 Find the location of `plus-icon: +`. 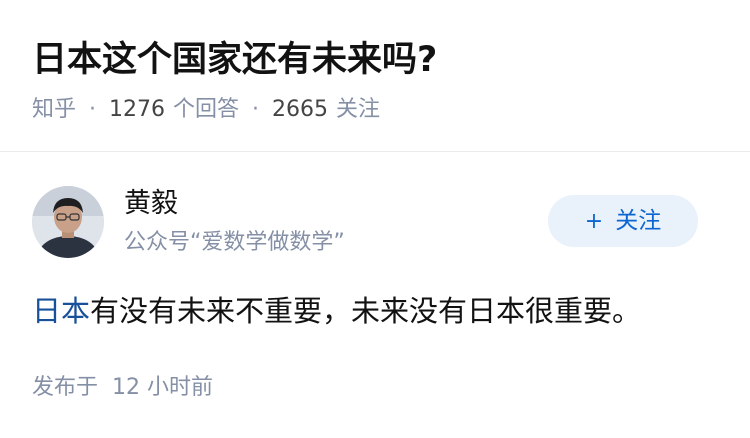

plus-icon: + is located at coordinates (594, 221).